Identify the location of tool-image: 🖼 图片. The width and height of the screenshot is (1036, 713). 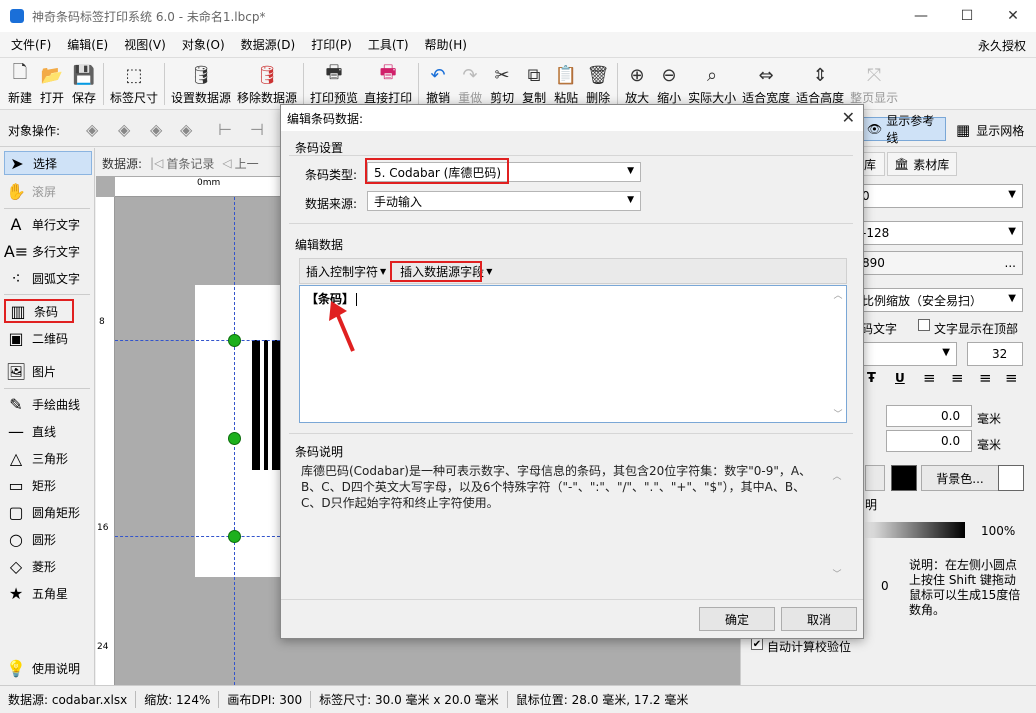
(30, 371).